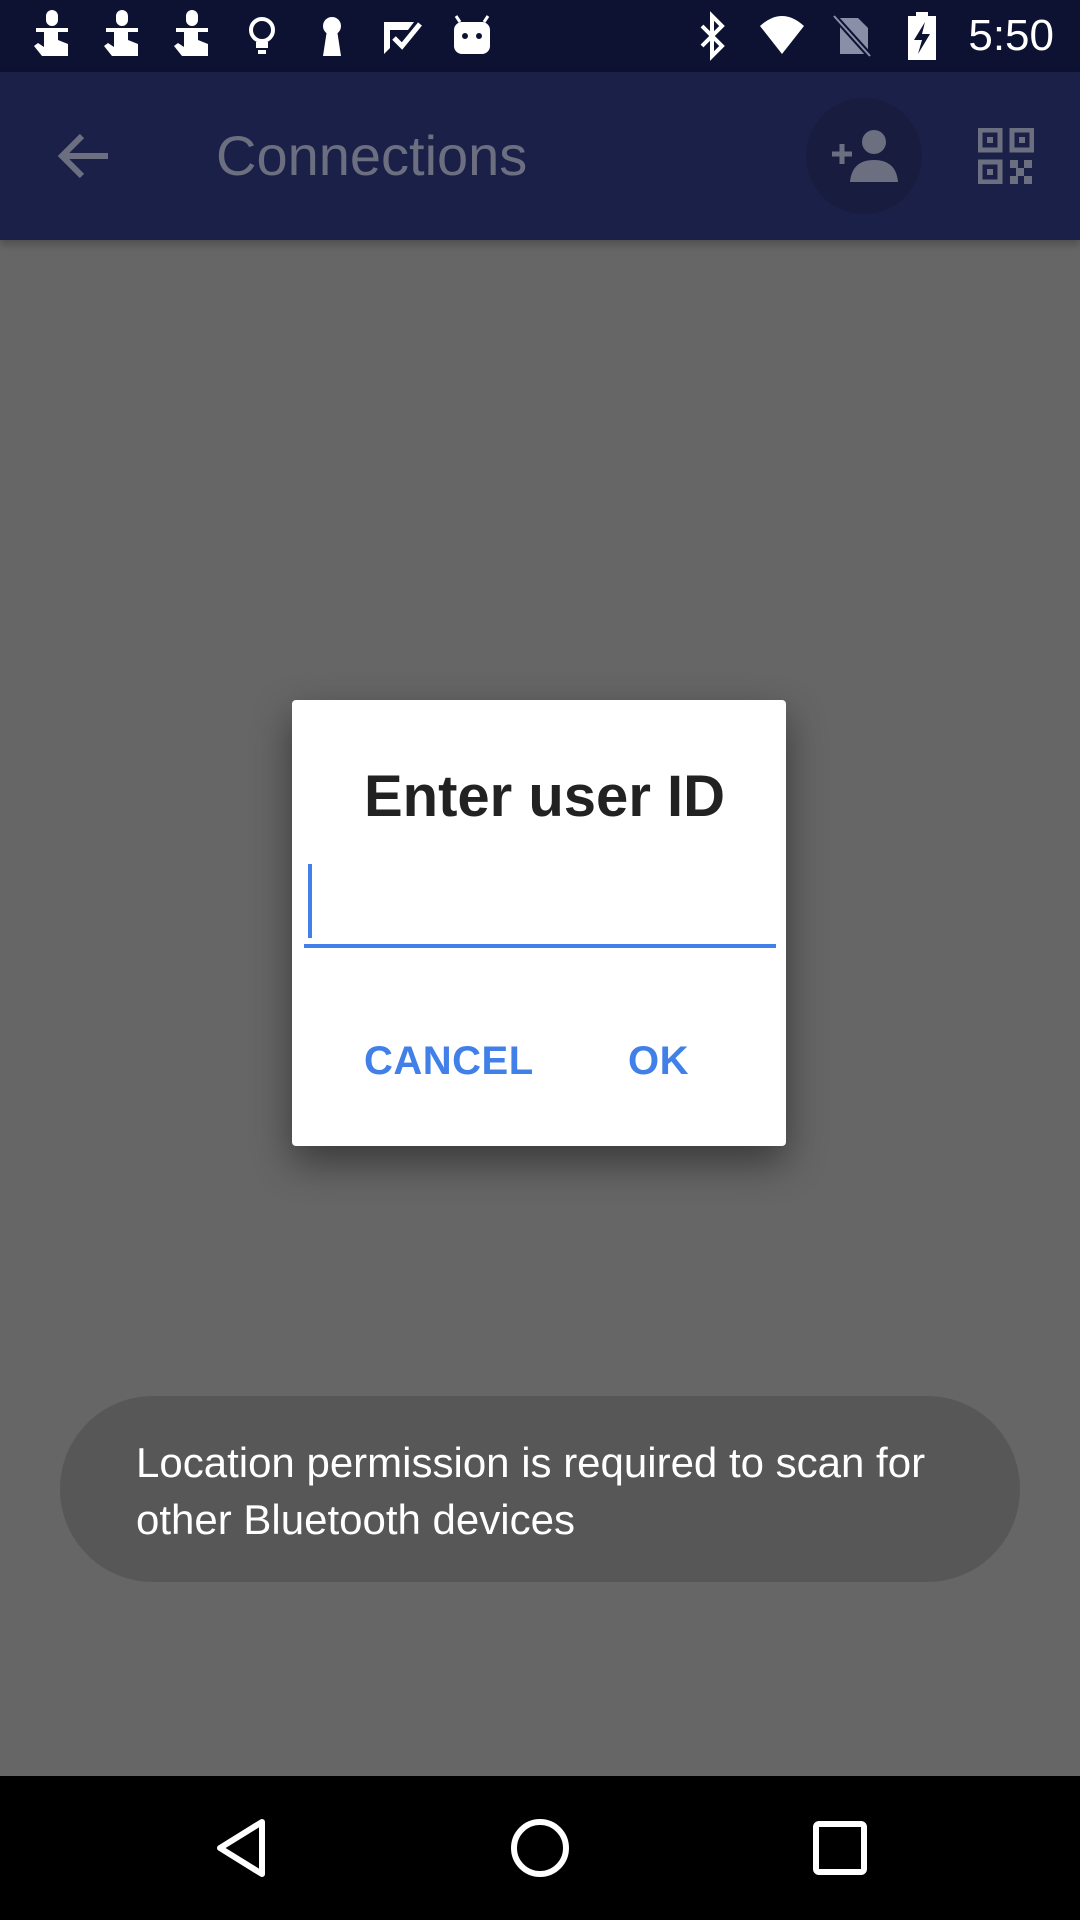 The image size is (1080, 1920). I want to click on add-person-icon, so click(865, 156).